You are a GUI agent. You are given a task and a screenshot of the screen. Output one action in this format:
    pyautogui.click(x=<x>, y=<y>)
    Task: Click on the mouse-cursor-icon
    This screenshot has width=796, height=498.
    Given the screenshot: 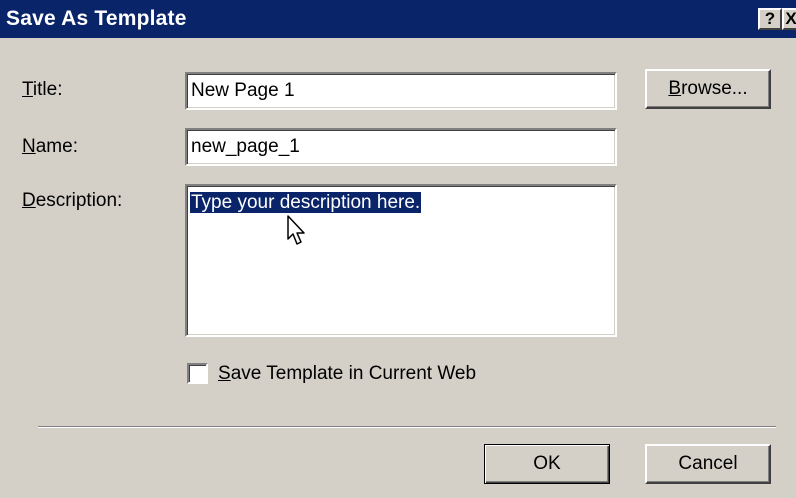 What is the action you would take?
    pyautogui.click(x=296, y=230)
    